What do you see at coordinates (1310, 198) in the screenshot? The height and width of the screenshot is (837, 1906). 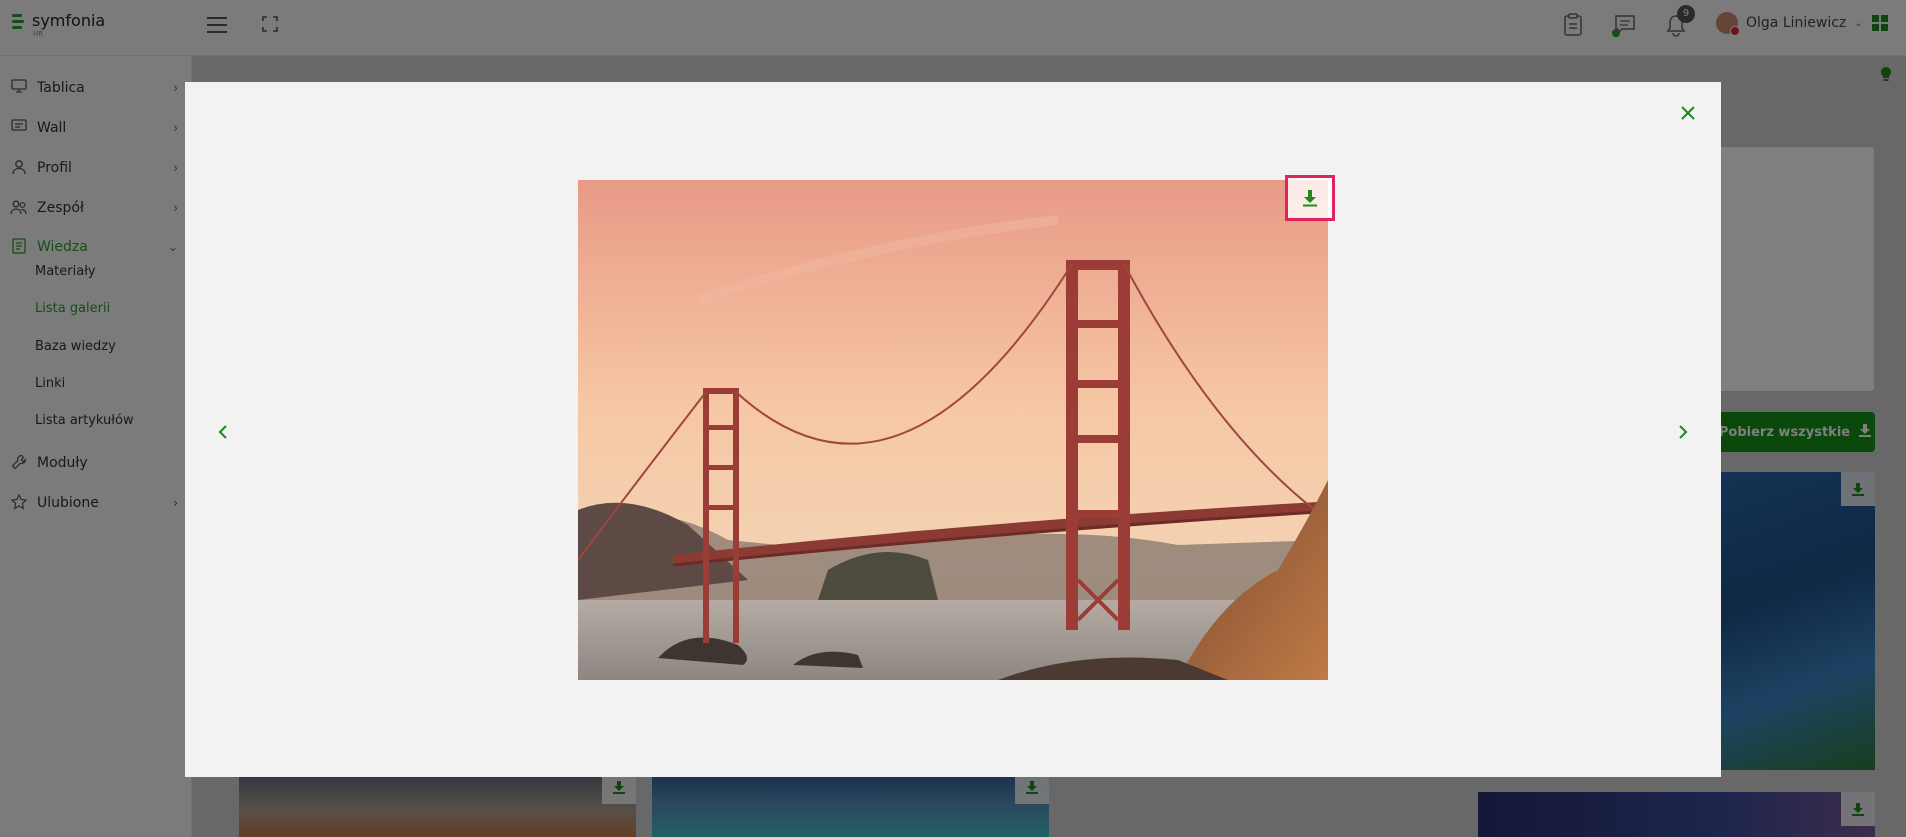 I see `download-icon` at bounding box center [1310, 198].